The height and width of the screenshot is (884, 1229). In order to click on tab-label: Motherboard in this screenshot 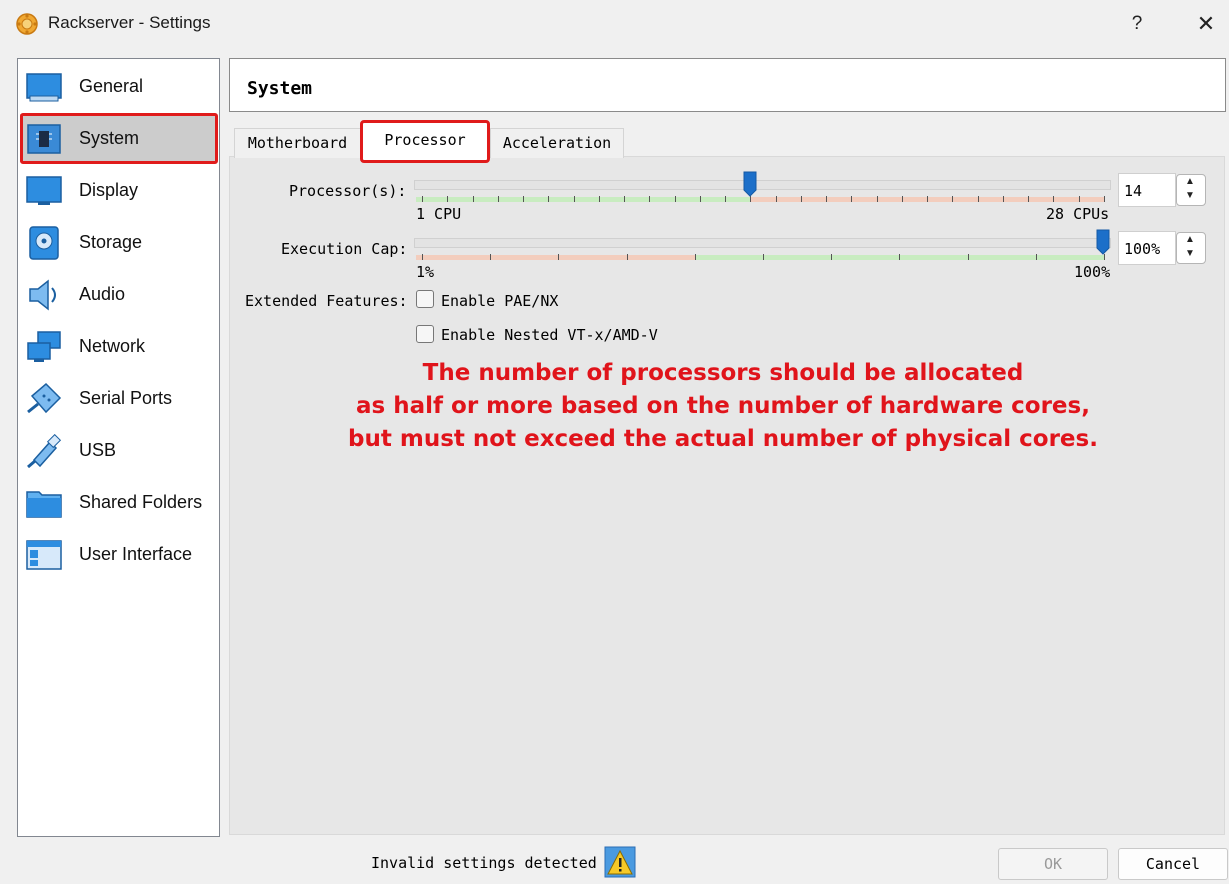, I will do `click(297, 143)`.